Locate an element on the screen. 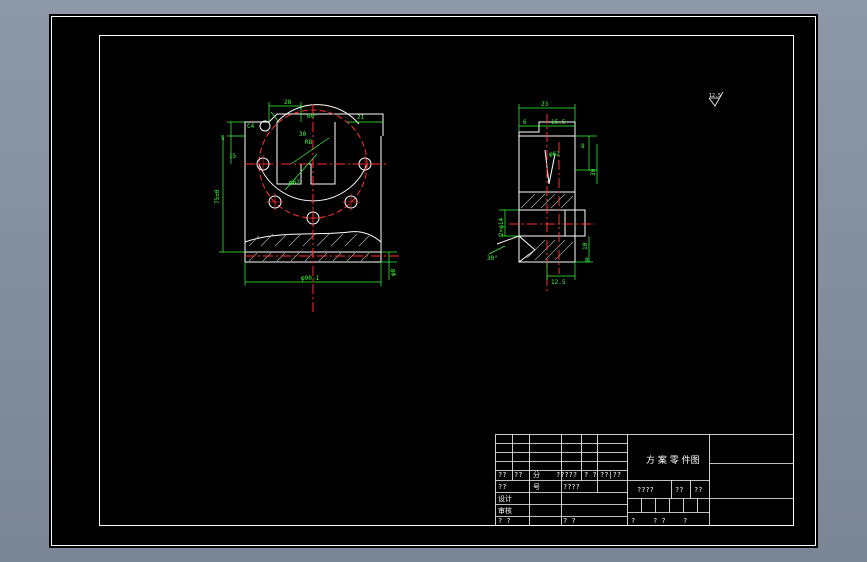 The image size is (867, 562). tb-label-2: 审核 is located at coordinates (505, 510).